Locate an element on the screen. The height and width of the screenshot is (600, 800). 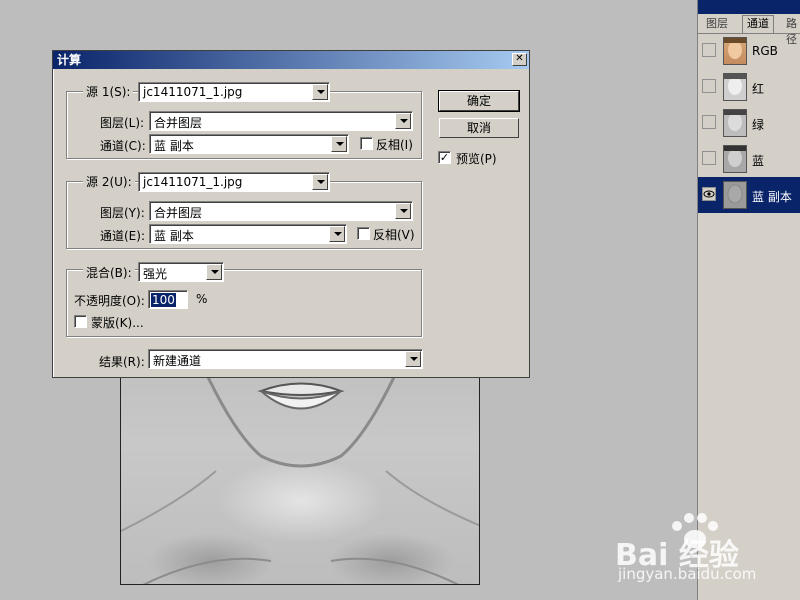
source2-layer-select: 合并图层 is located at coordinates (281, 211).